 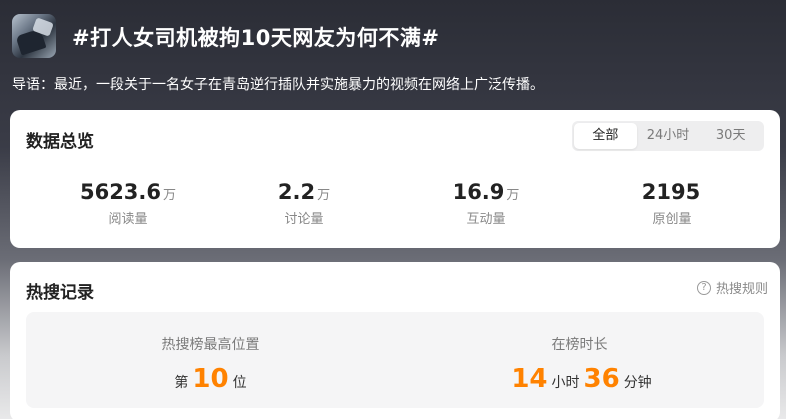 I want to click on stat-reads-unit: 万, so click(x=170, y=195).